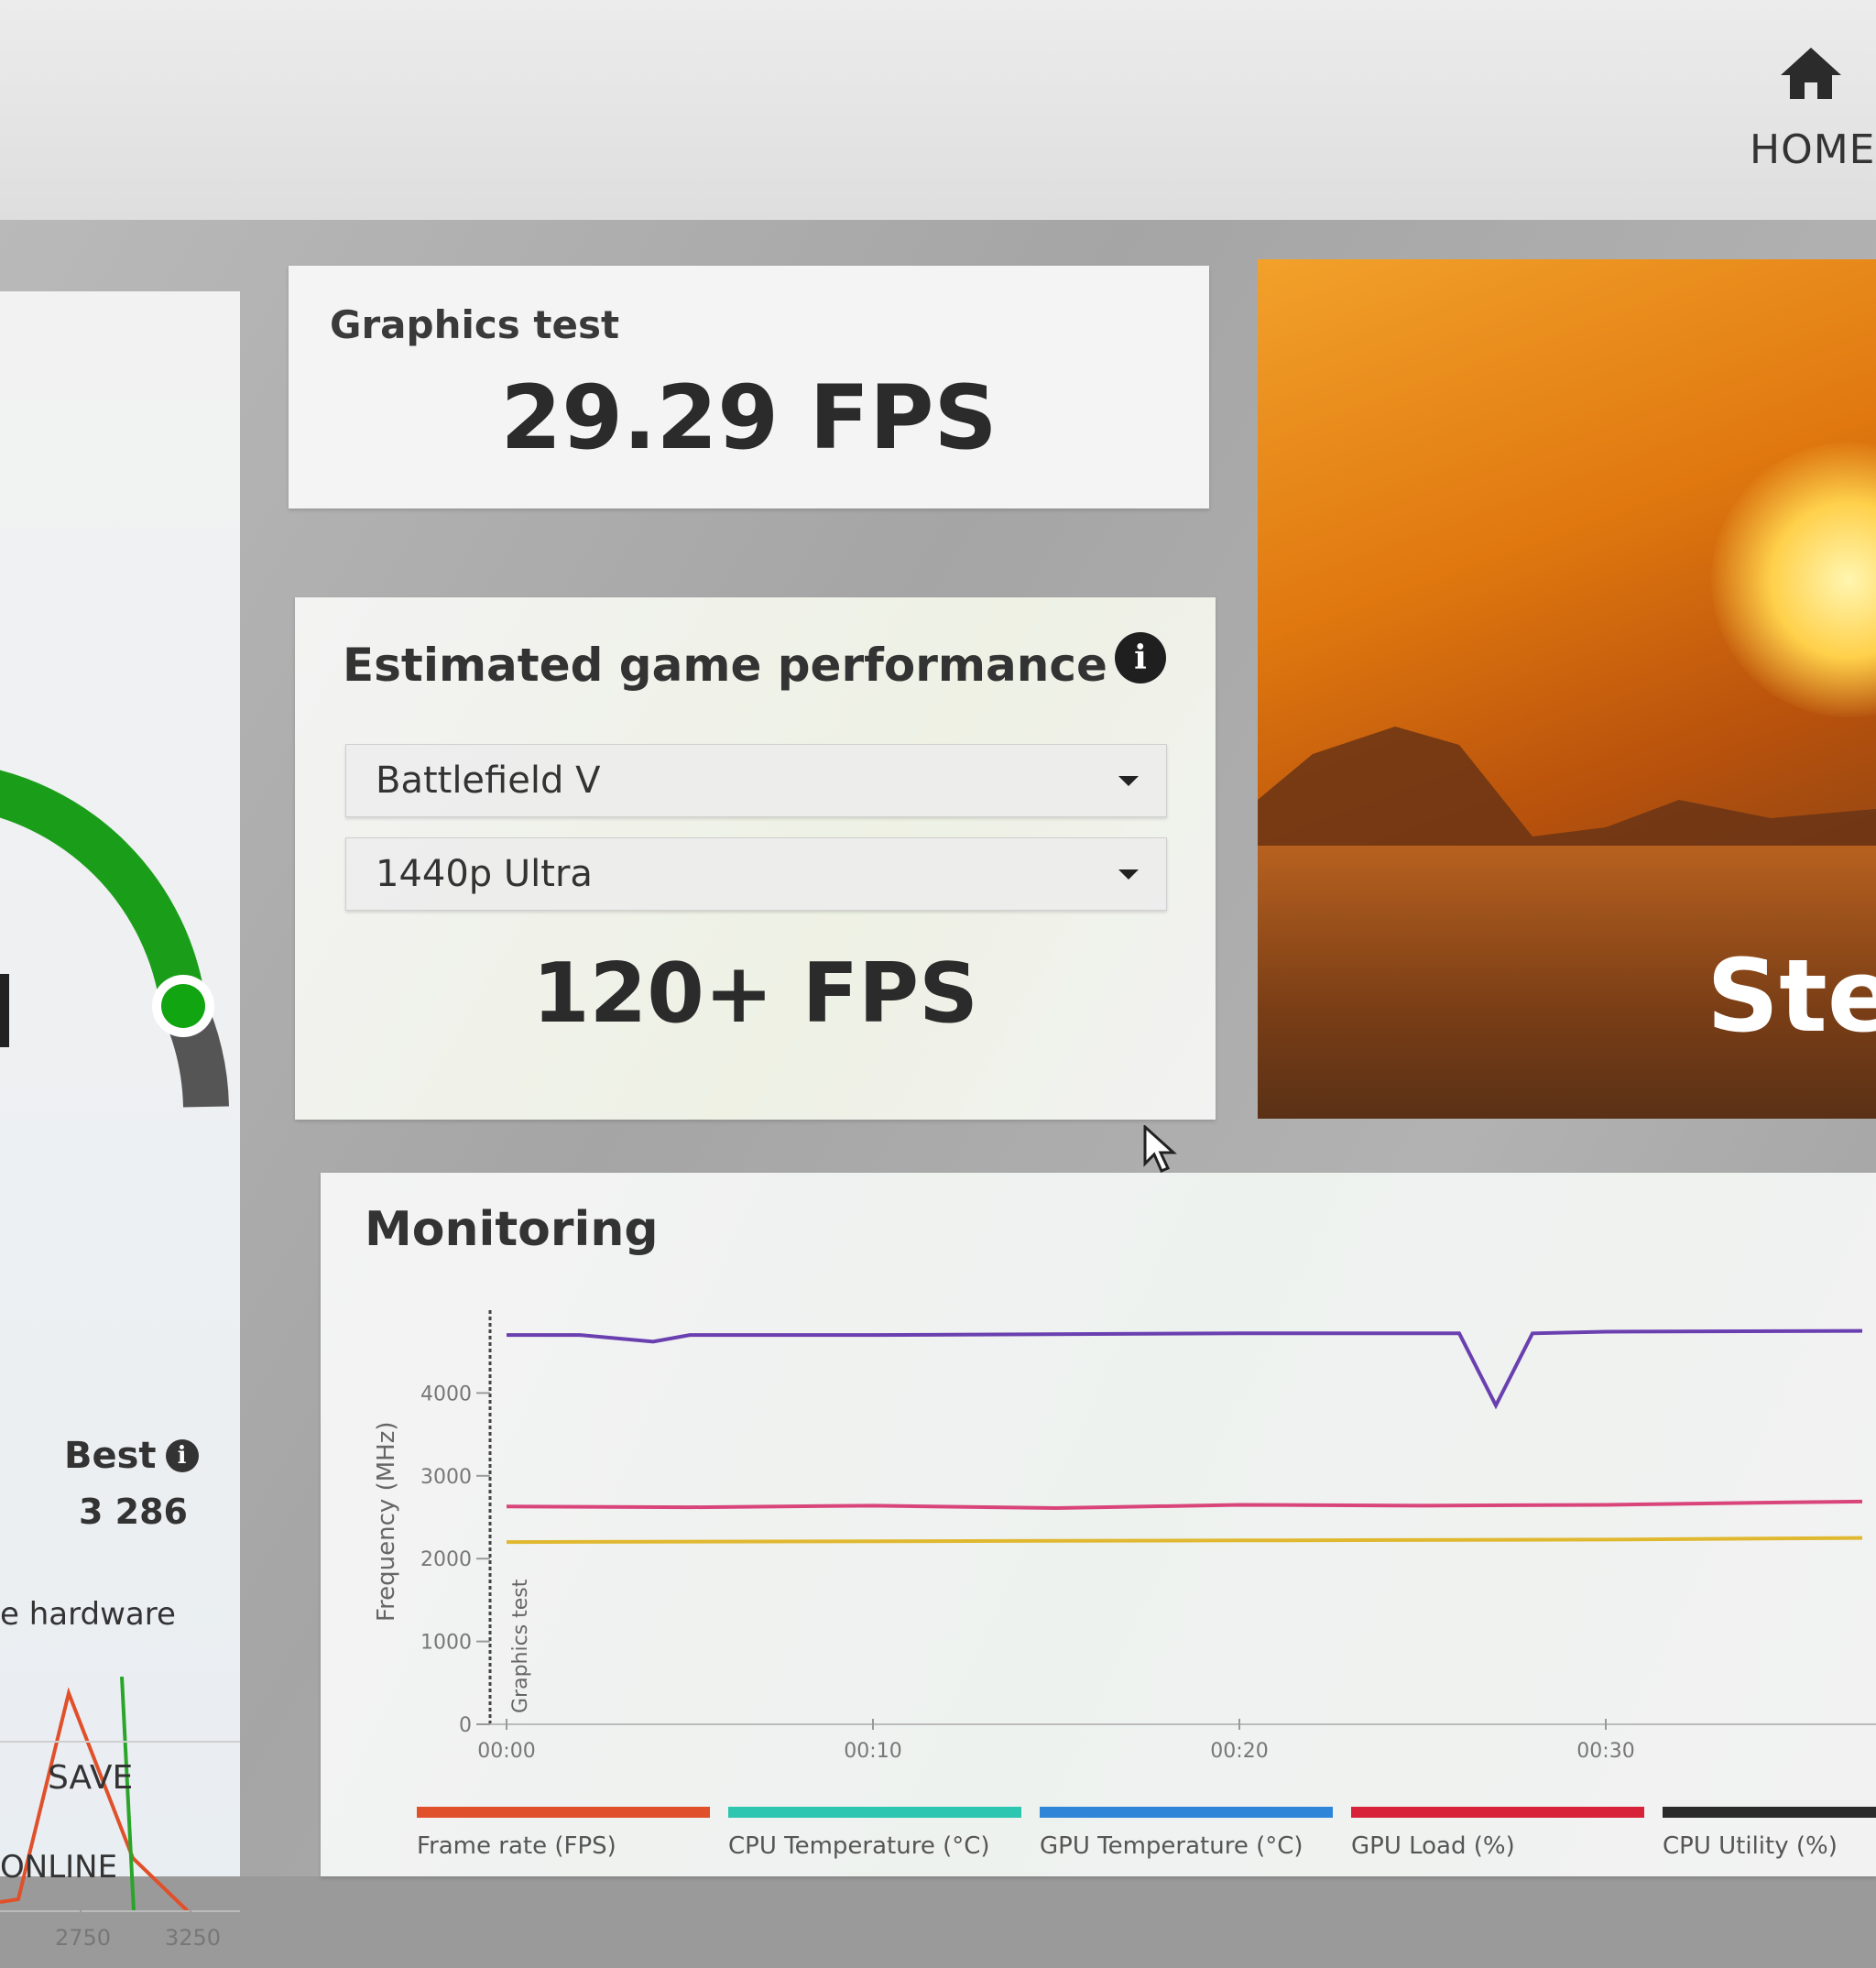 The width and height of the screenshot is (1876, 1968). What do you see at coordinates (446, 1560) in the screenshot?
I see `y-tick-label: 2000` at bounding box center [446, 1560].